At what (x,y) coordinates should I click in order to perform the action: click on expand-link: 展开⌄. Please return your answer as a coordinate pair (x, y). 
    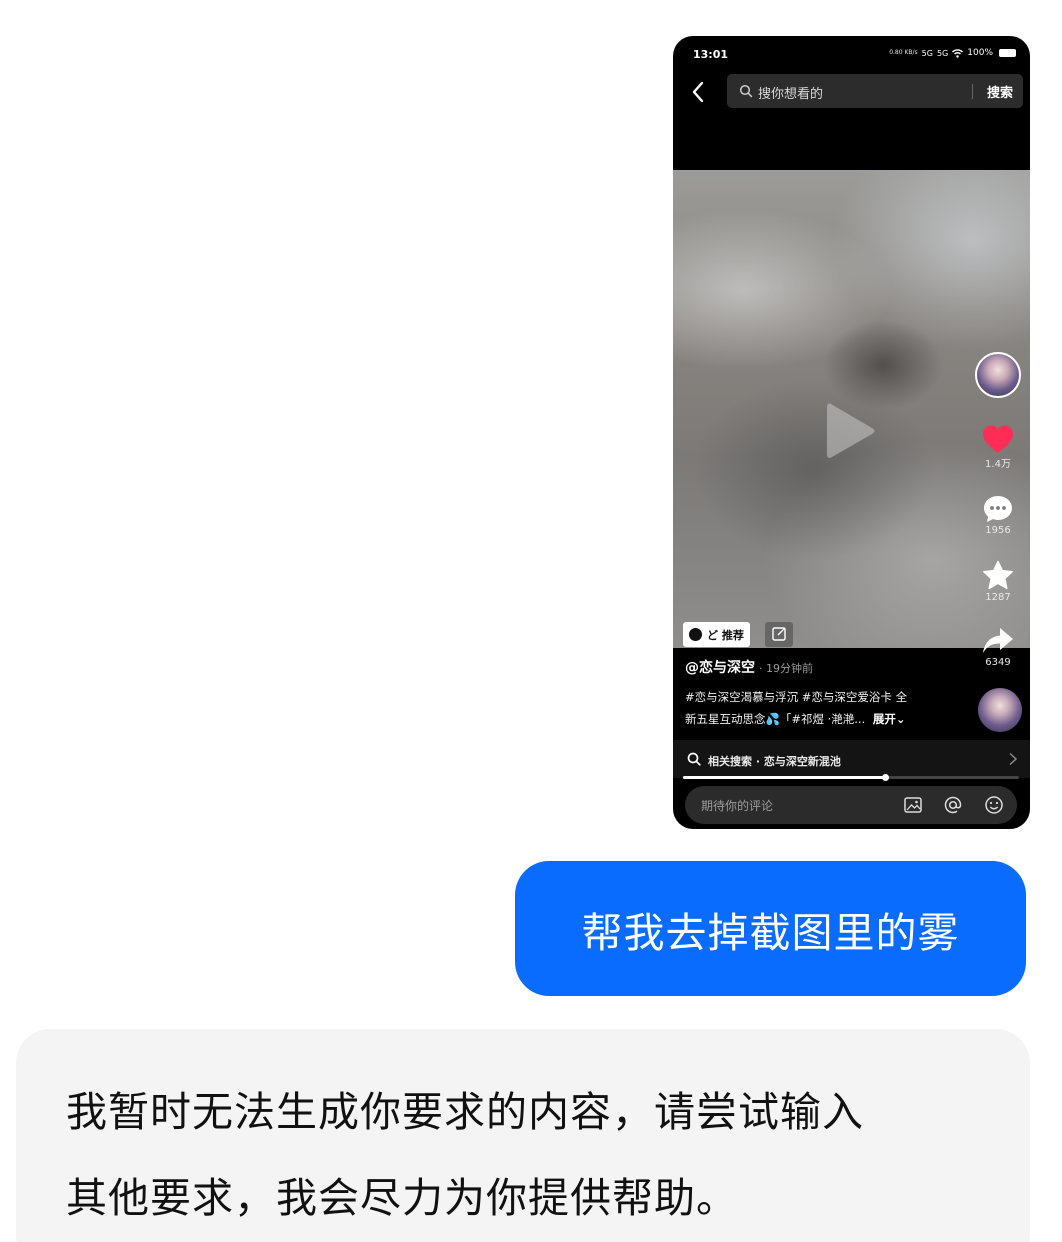
    Looking at the image, I should click on (889, 719).